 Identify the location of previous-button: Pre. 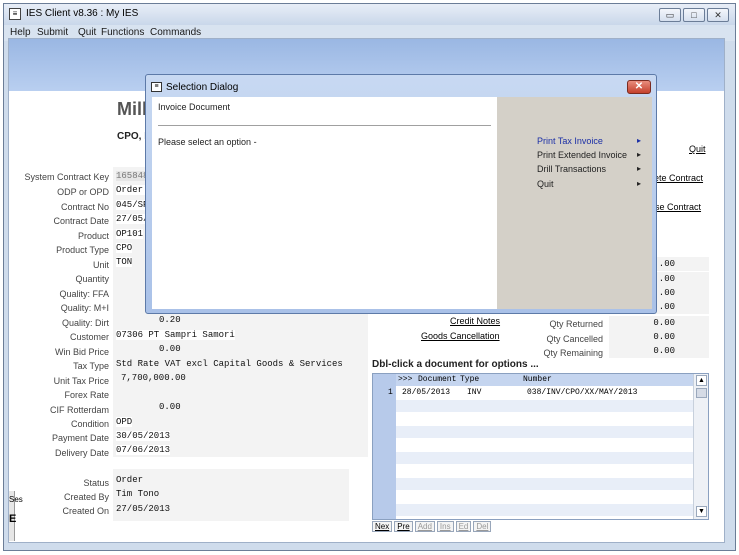
(403, 526).